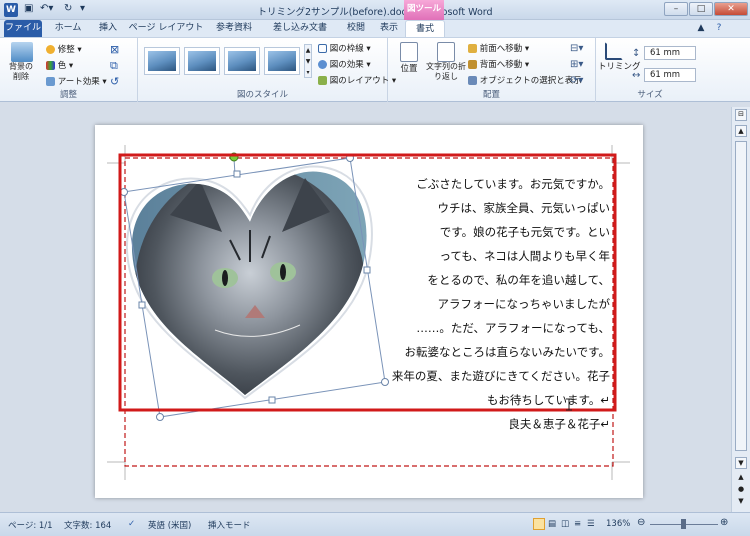 This screenshot has width=750, height=536. I want to click on text-line: ウチは、家族全員、元気いっぱい, so click(524, 208).